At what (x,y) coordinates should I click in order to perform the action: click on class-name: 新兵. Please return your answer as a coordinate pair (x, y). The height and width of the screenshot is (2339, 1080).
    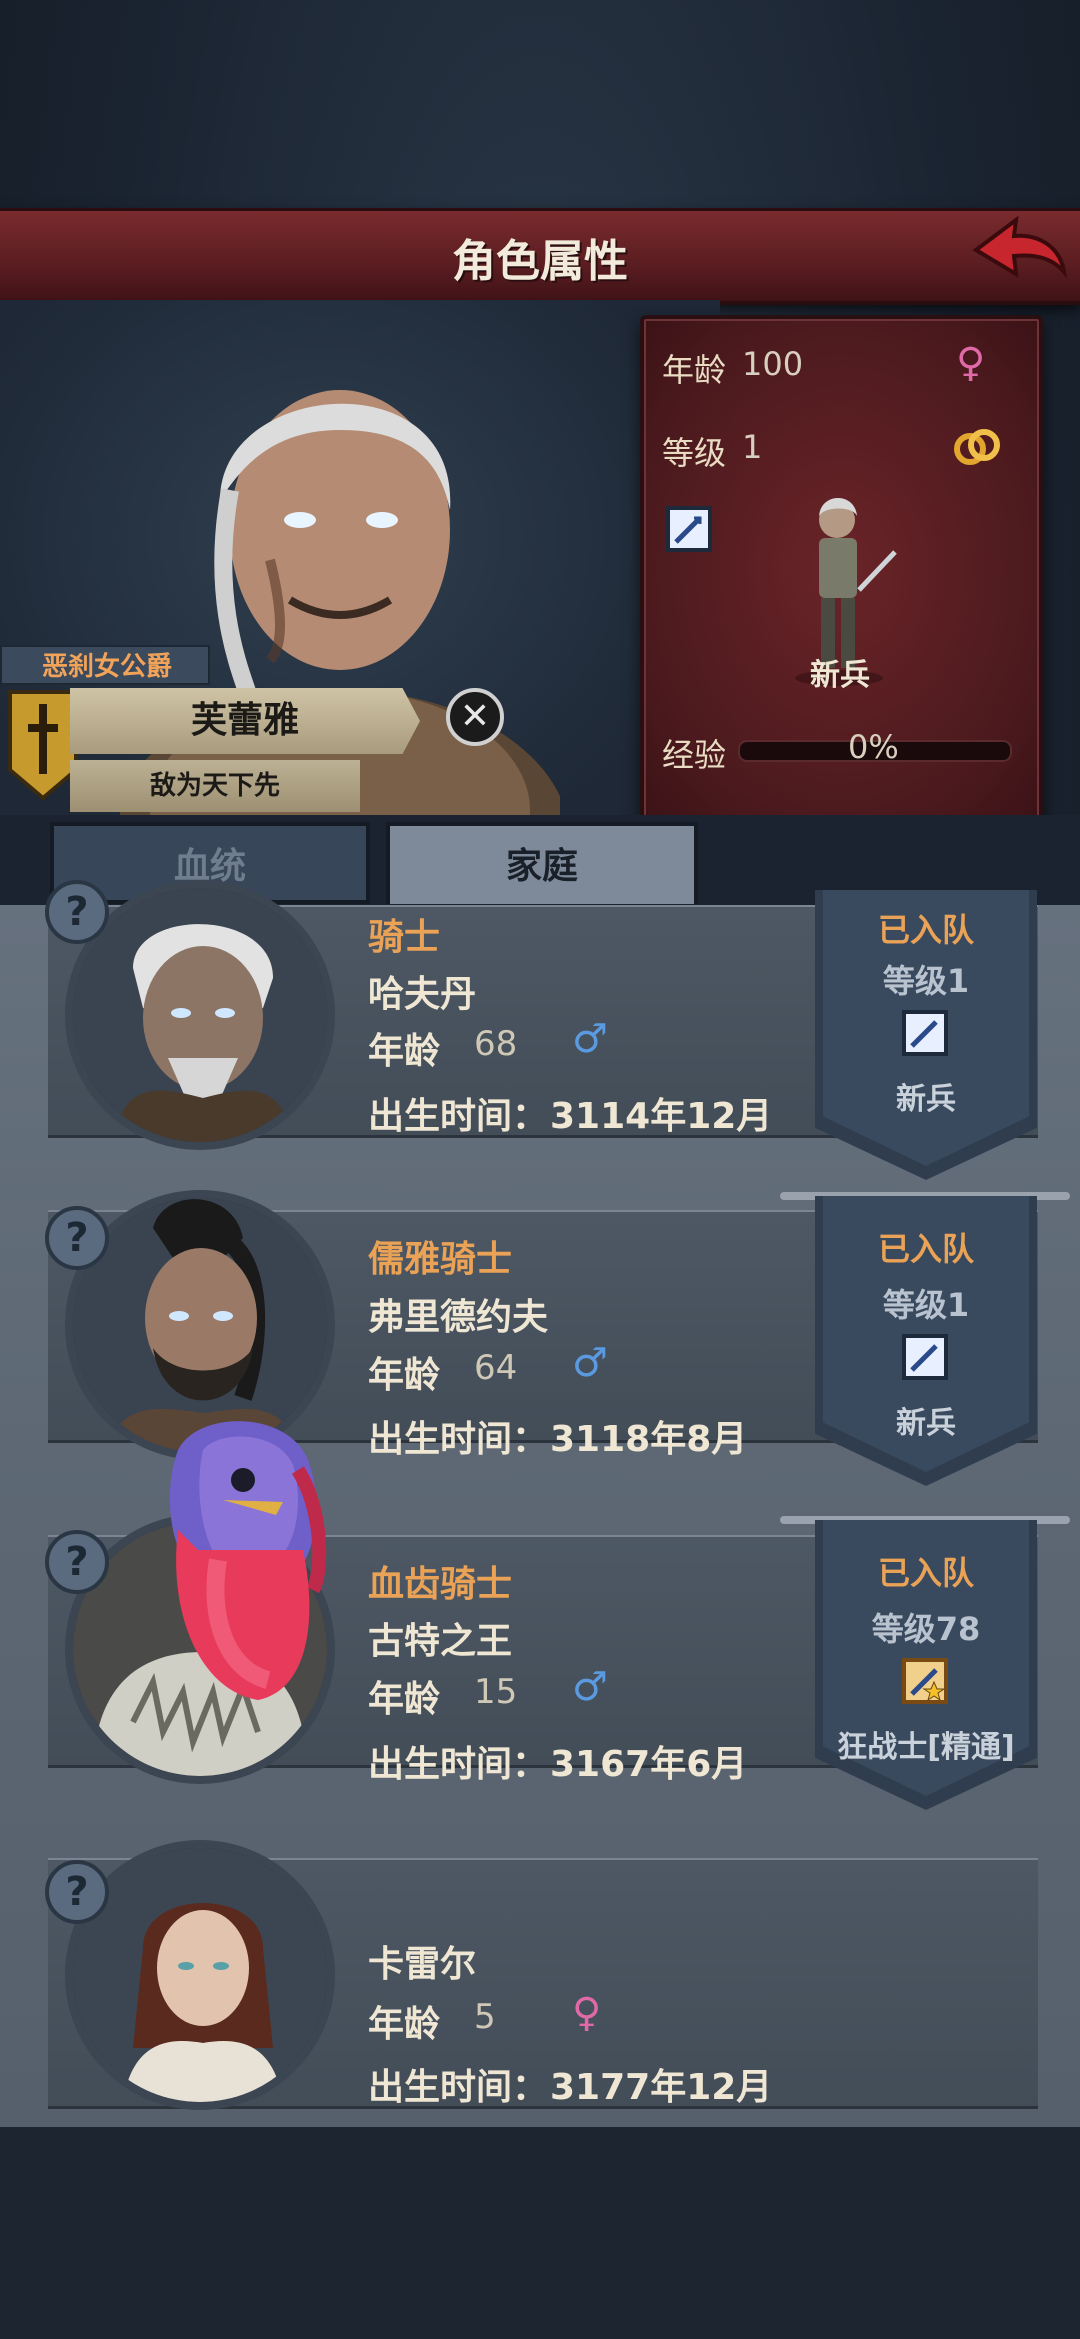
    Looking at the image, I should click on (840, 675).